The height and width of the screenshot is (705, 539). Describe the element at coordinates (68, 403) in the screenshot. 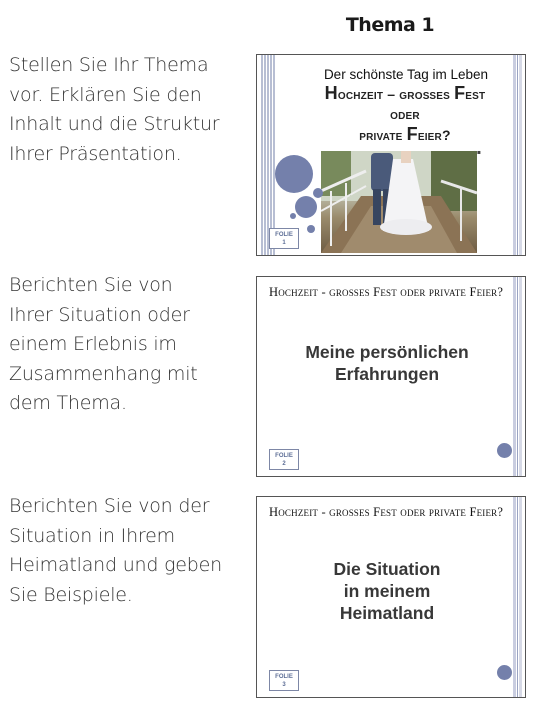

I see `instruction-line: dem Thema.` at that location.